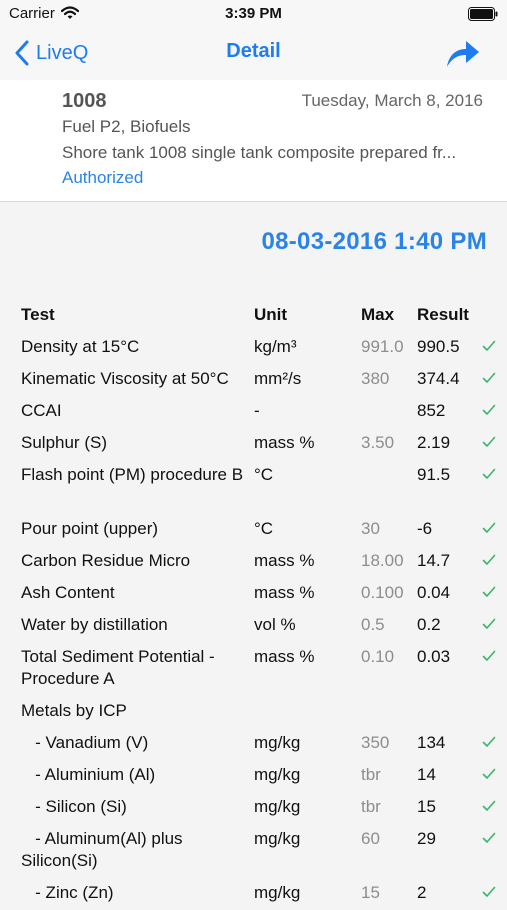 Image resolution: width=507 pixels, height=910 pixels. What do you see at coordinates (431, 410) in the screenshot?
I see `row-result: 852` at bounding box center [431, 410].